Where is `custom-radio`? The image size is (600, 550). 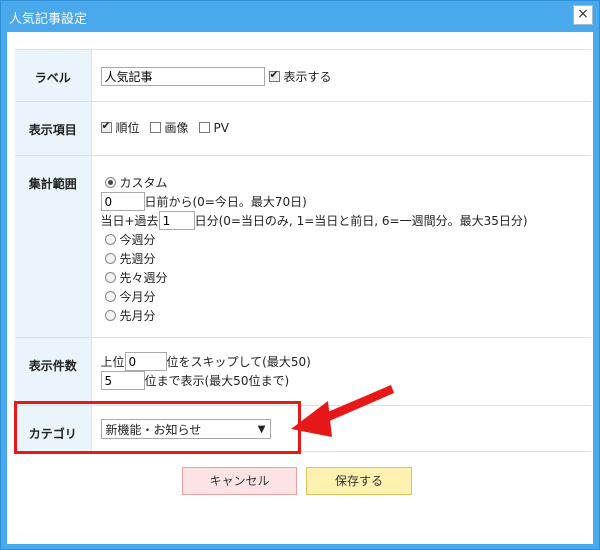 custom-radio is located at coordinates (110, 182).